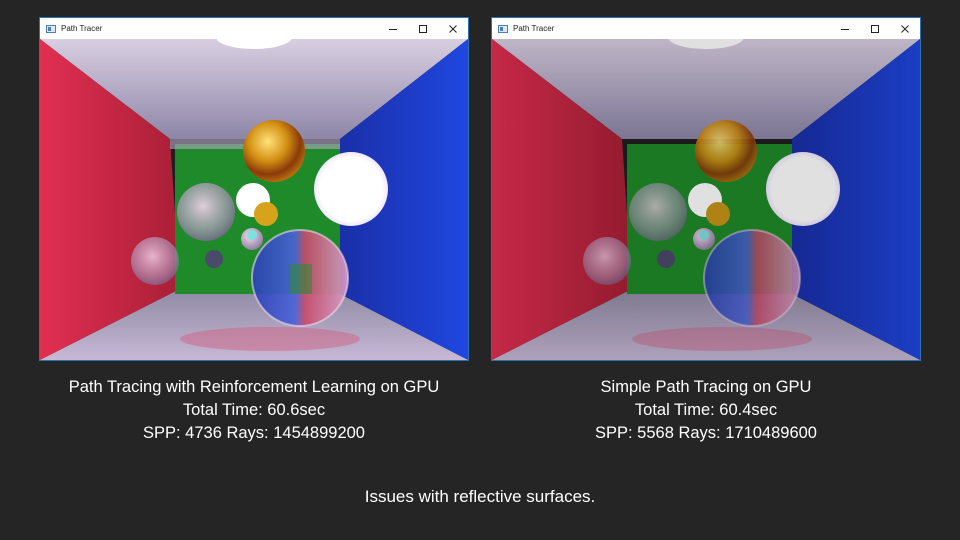 This screenshot has height=540, width=960. I want to click on caption-spp-rays: SPP: 4736 Rays: 1454899200, so click(253, 433).